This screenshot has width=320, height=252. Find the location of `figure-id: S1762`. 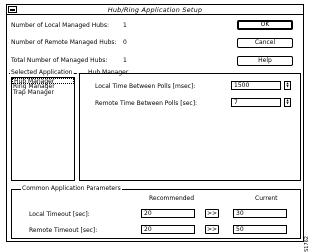

figure-id: S1762 is located at coordinates (307, 244).